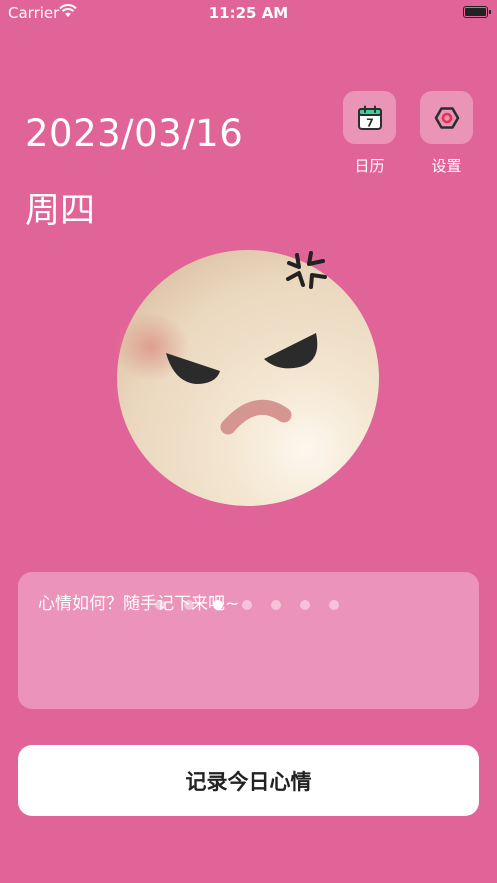 The height and width of the screenshot is (883, 497). I want to click on status-bar: Carrier 11:25 AM, so click(248, 14).